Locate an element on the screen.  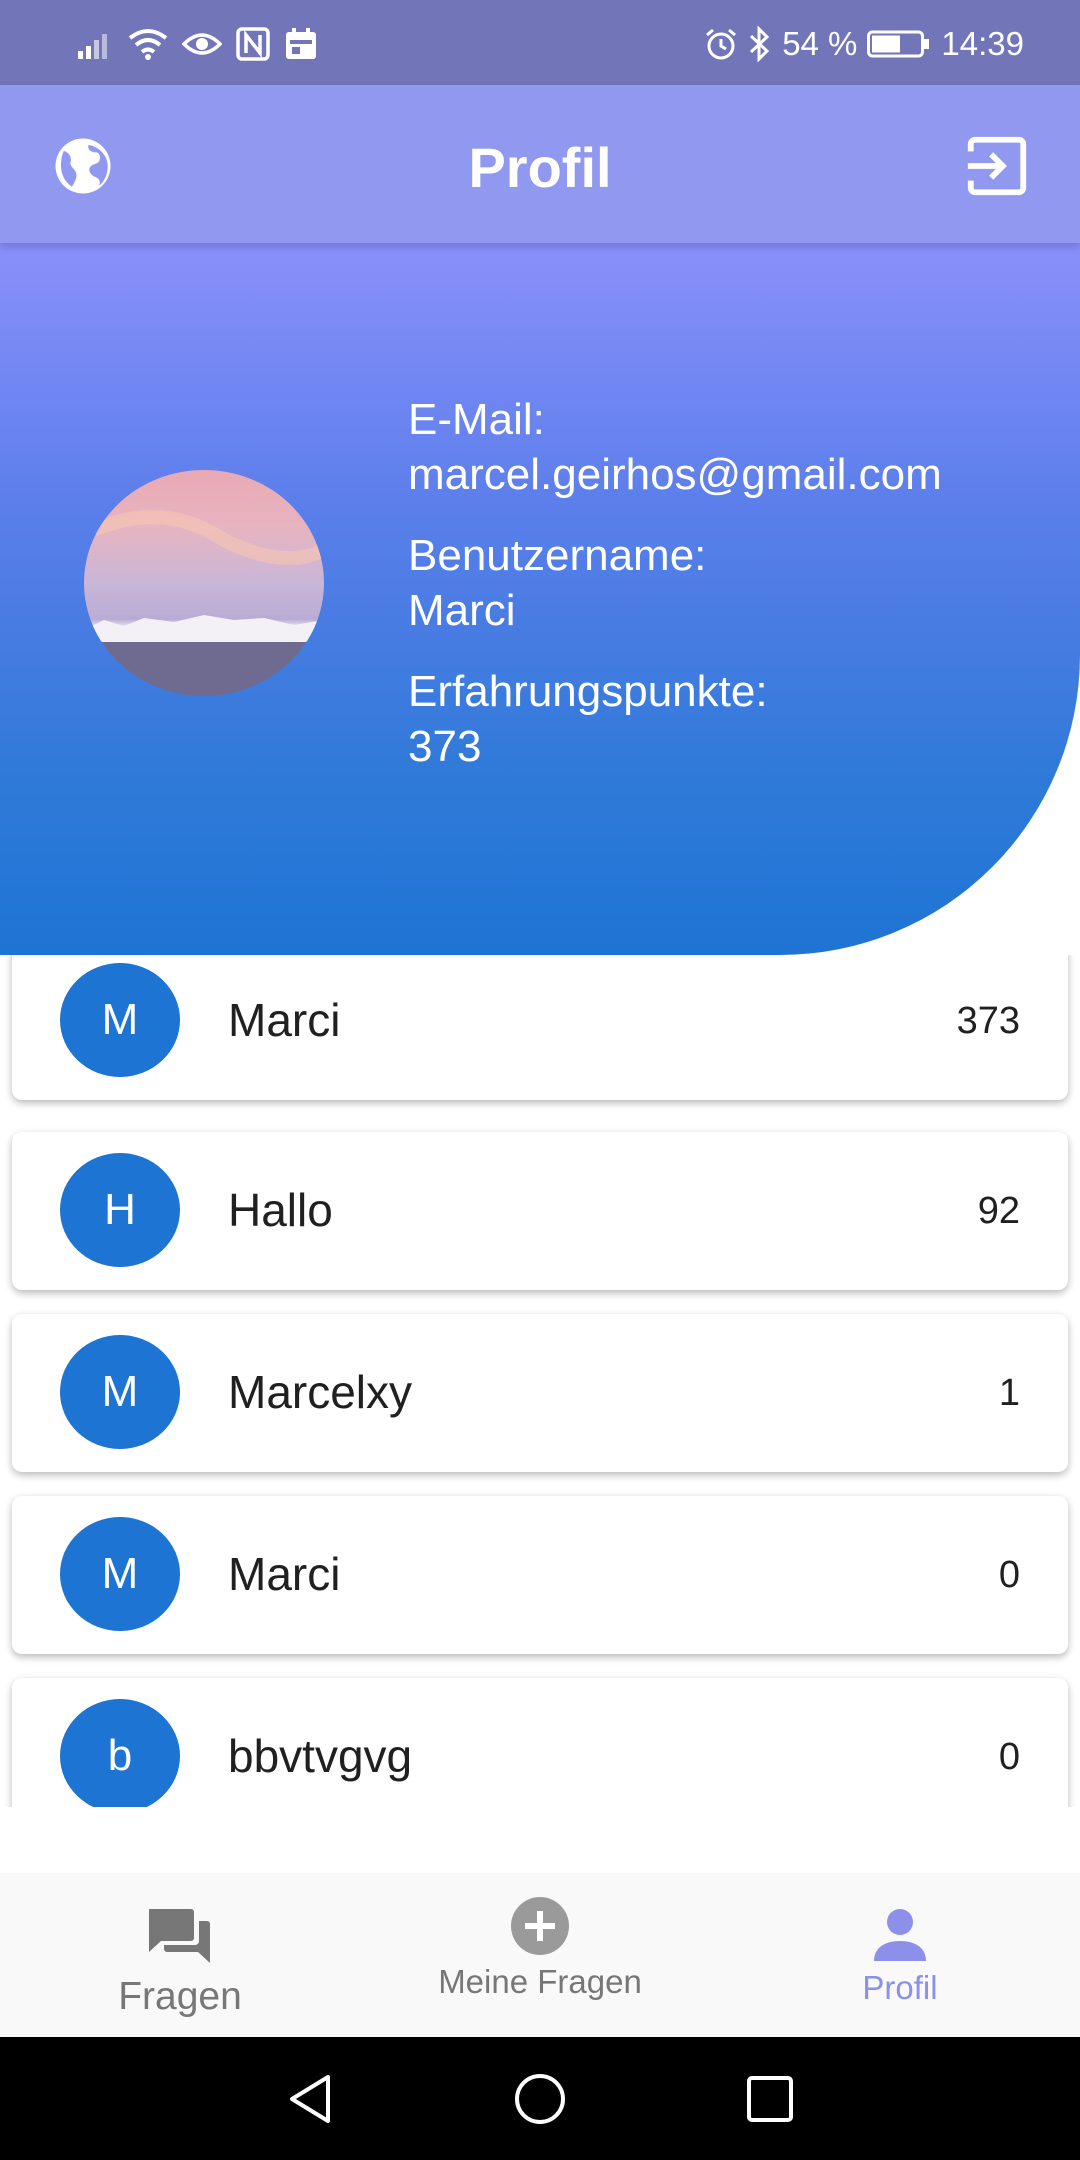
recents-button is located at coordinates (770, 2099).